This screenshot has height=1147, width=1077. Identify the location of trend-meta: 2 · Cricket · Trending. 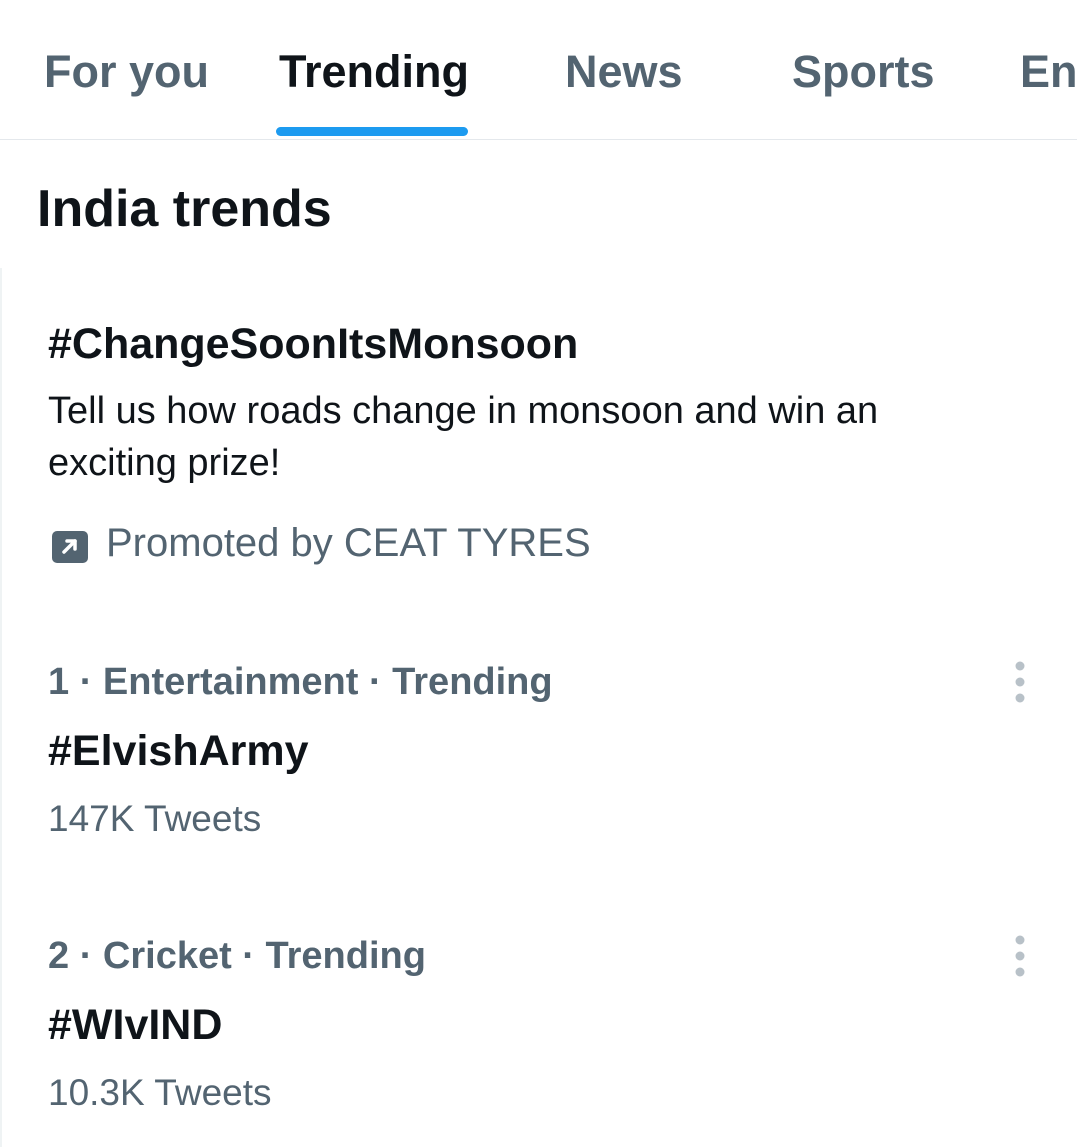
(237, 956).